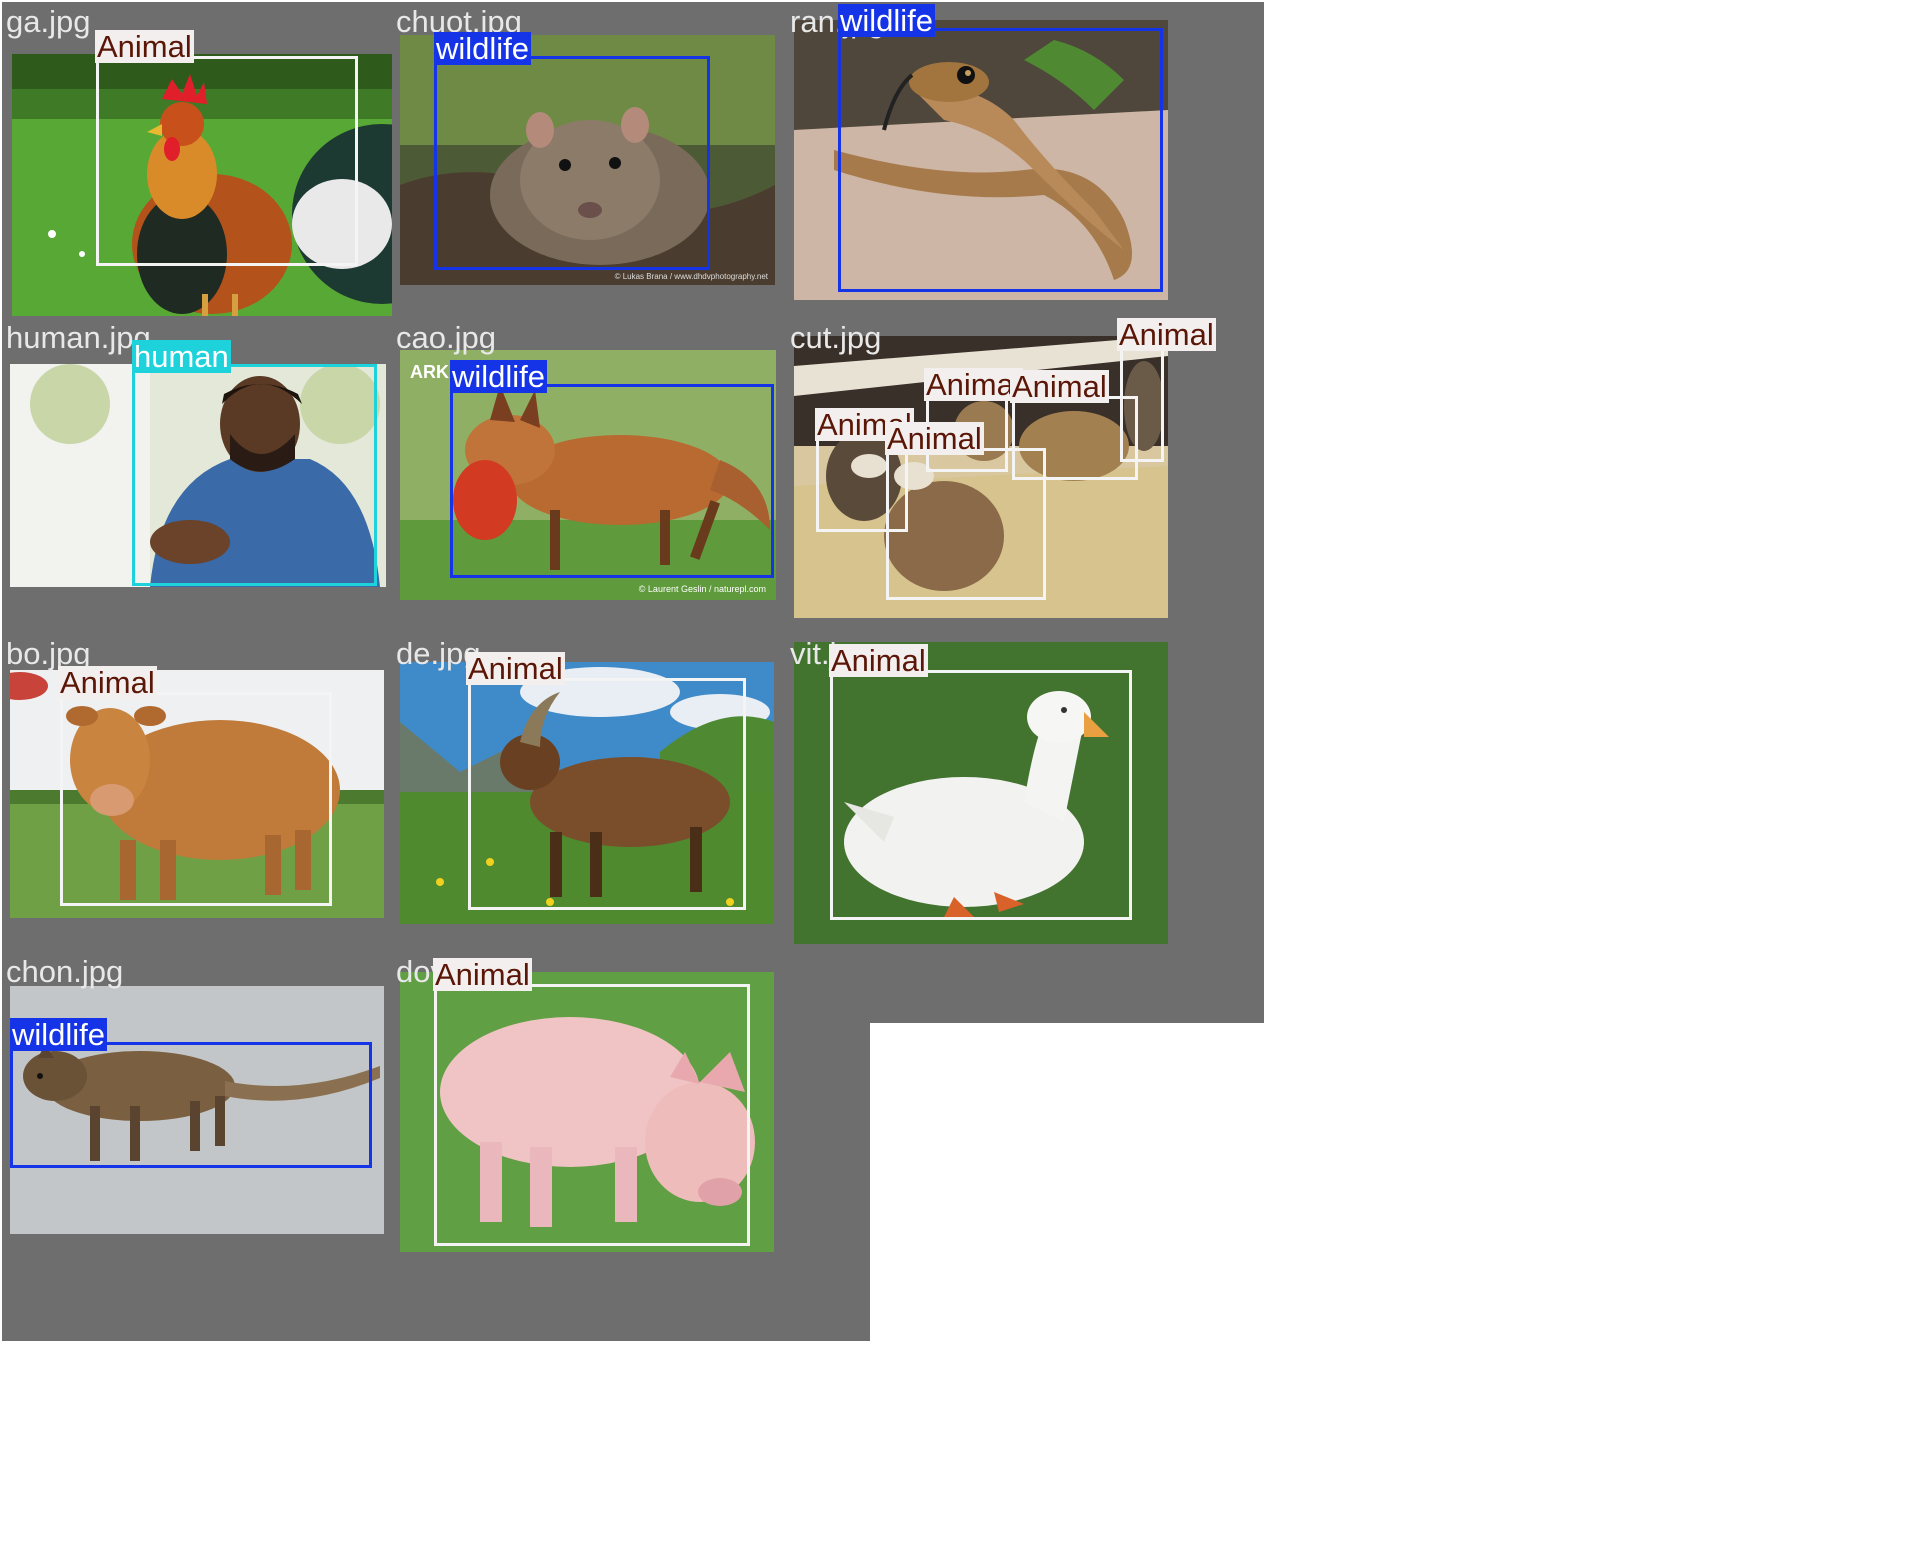  I want to click on filename-label: chon.jpg, so click(65, 971).